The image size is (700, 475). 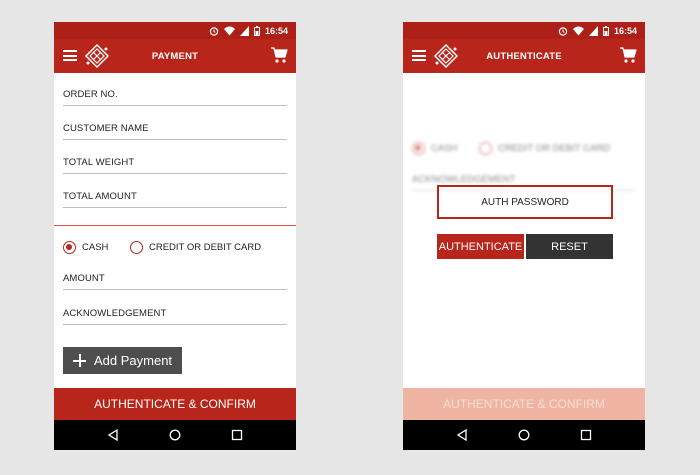 I want to click on page-title: AUTHENTICATE, so click(x=524, y=56).